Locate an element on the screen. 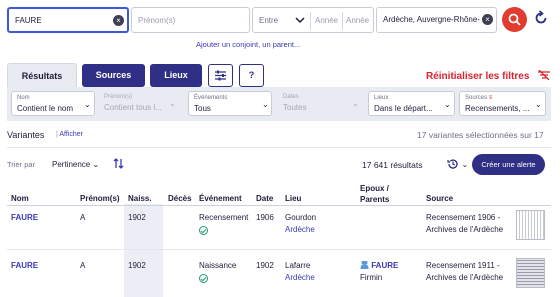 The width and height of the screenshot is (560, 297). filter-firstname: Prénom(s) Contient tous l... ⌄ is located at coordinates (140, 103).